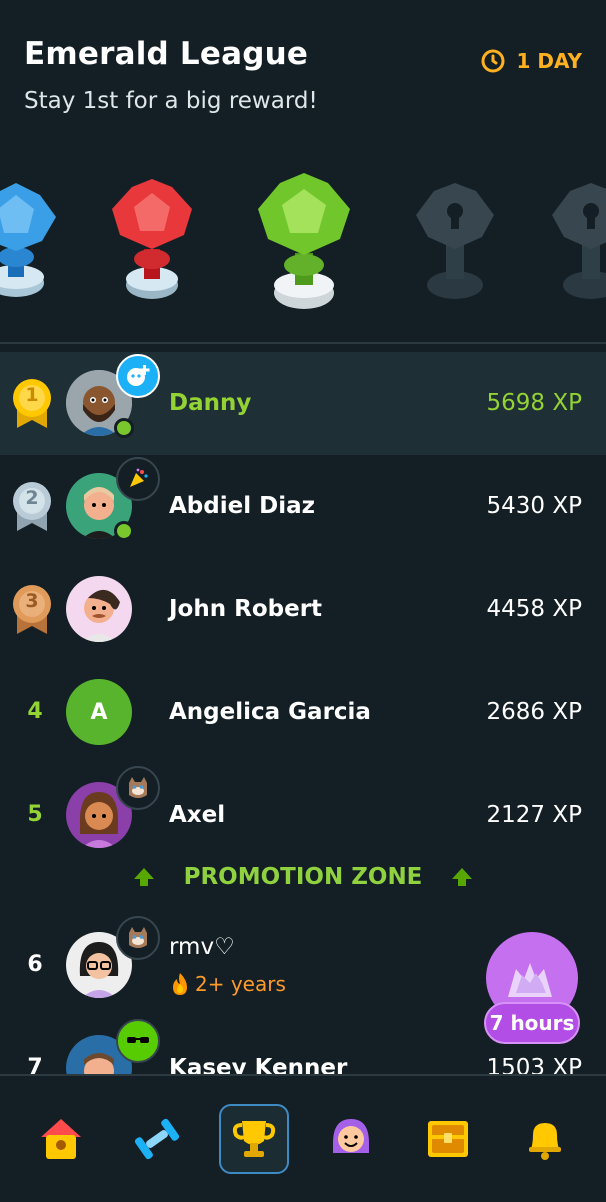  Describe the element at coordinates (534, 712) in the screenshot. I see `leaderboard-xp: 2686 XP` at that location.